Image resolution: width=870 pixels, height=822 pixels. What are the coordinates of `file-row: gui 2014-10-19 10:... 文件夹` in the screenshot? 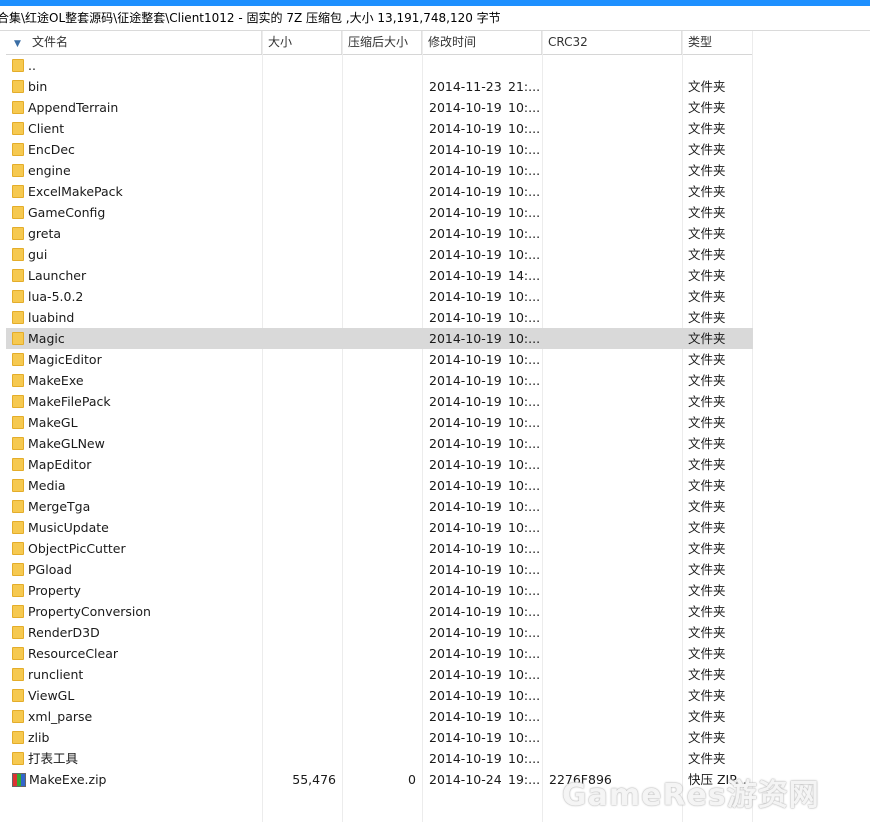 It's located at (379, 254).